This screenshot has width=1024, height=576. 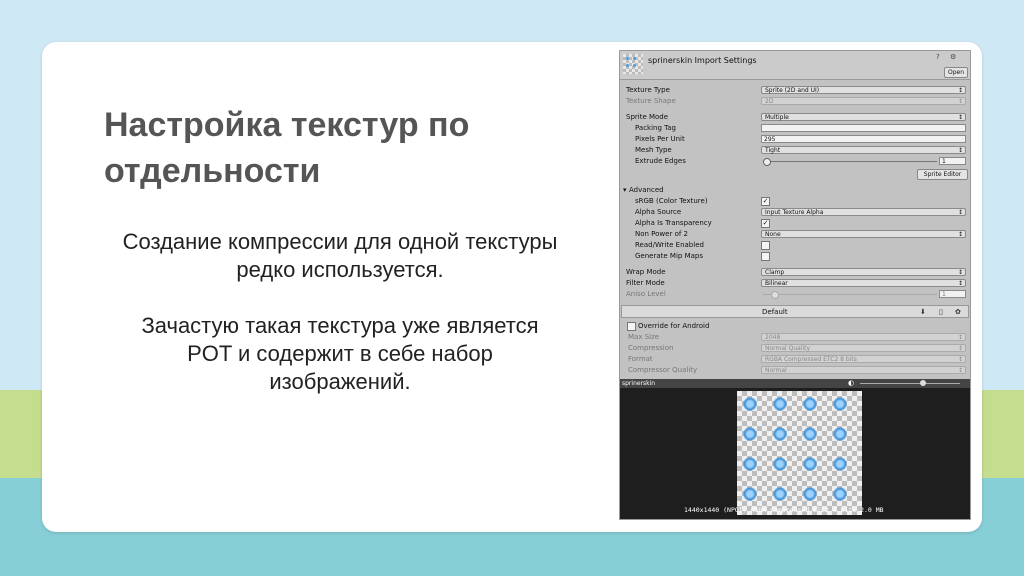 I want to click on tab-default: Default, so click(x=775, y=312).